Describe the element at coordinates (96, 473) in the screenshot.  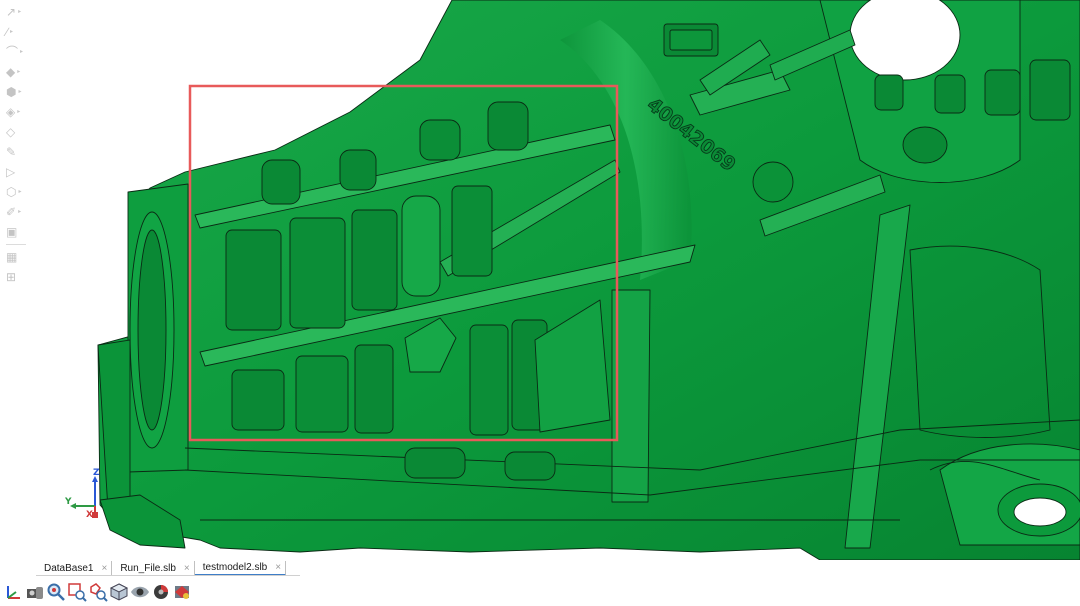
I see `triad-z-label: Z` at that location.